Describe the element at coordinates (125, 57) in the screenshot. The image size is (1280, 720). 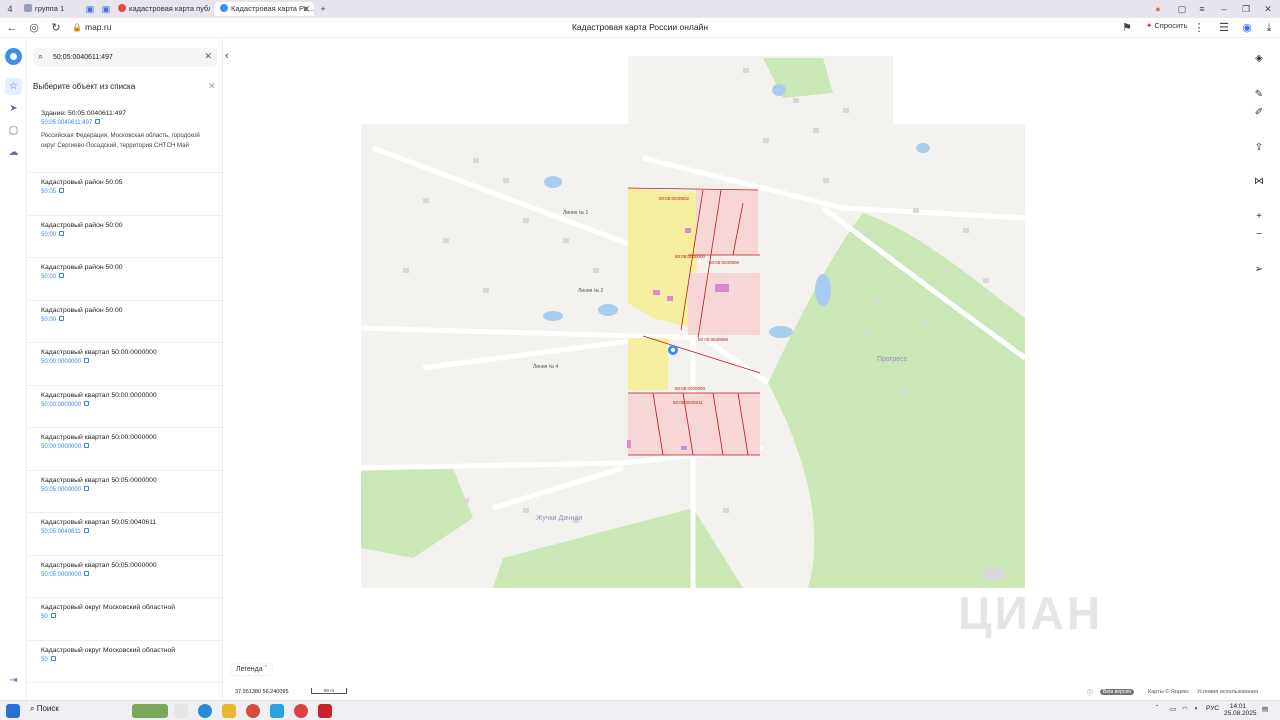
I see `search-input` at that location.